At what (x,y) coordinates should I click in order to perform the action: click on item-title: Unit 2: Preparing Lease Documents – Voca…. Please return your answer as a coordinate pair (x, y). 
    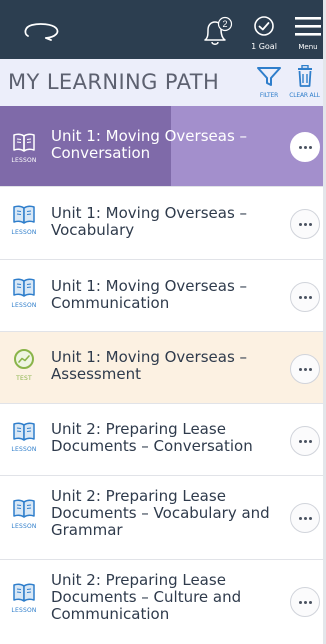
    Looking at the image, I should click on (160, 513).